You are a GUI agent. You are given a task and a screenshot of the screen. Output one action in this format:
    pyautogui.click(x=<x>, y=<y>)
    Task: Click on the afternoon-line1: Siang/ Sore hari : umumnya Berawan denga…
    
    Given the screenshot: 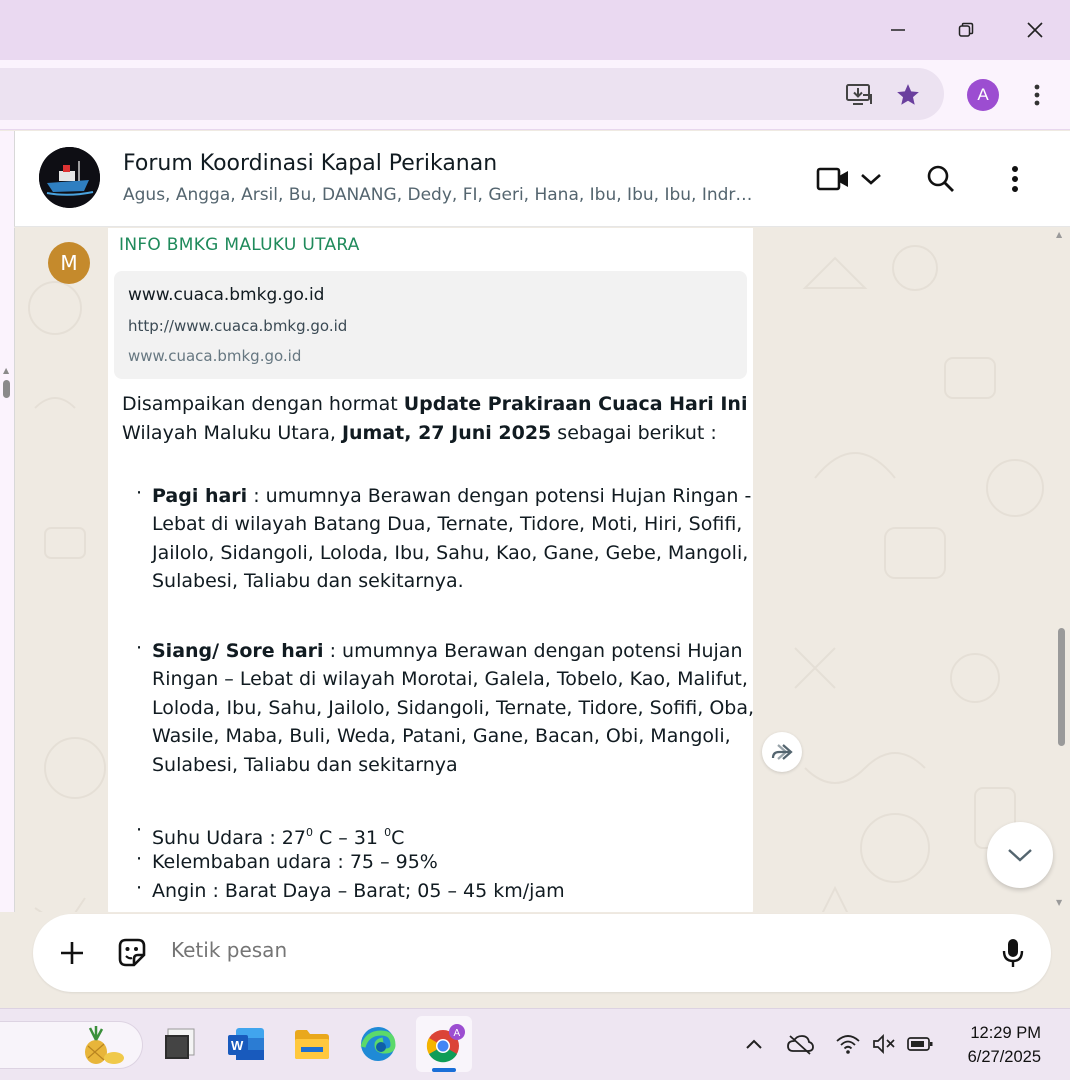 What is the action you would take?
    pyautogui.click(x=447, y=651)
    